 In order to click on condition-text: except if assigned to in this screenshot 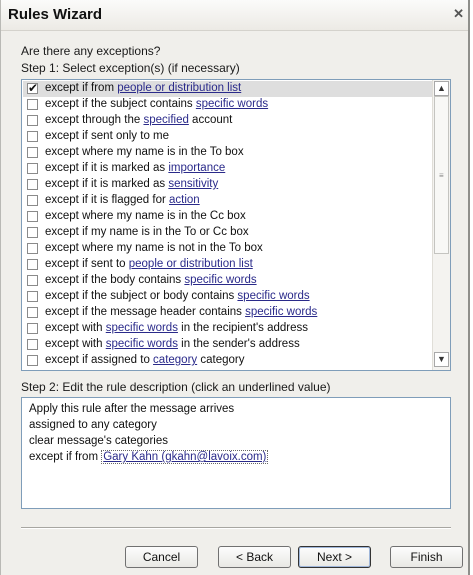, I will do `click(99, 360)`.